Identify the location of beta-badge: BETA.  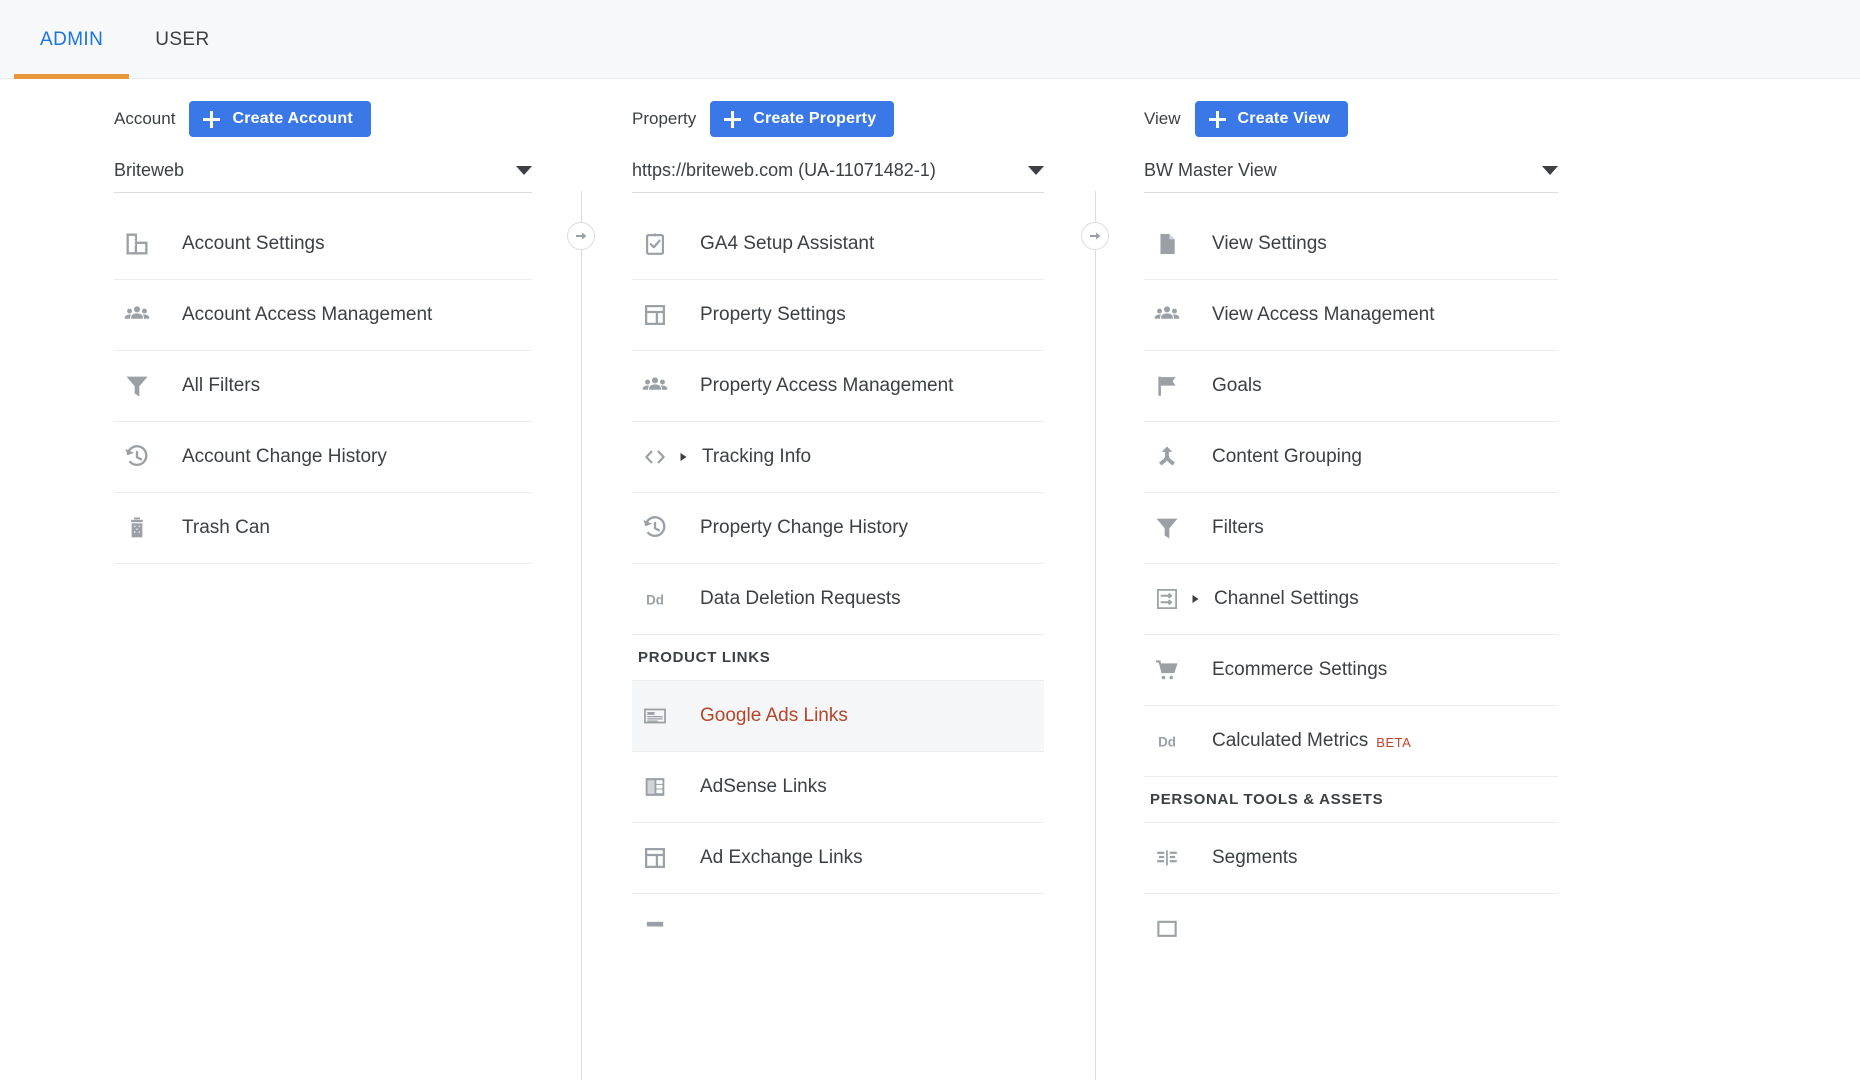
(1394, 742).